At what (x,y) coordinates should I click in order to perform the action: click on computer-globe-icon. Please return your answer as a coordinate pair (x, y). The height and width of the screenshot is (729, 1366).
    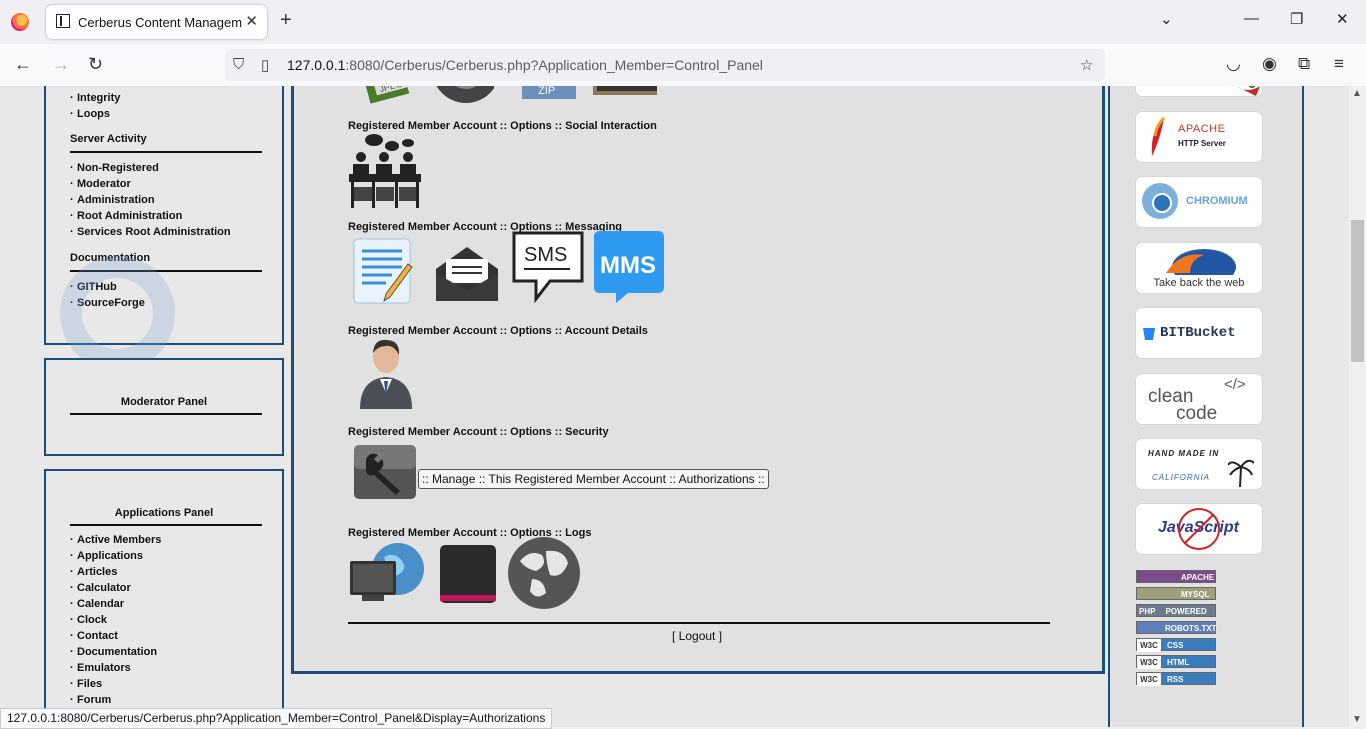
    Looking at the image, I should click on (386, 574).